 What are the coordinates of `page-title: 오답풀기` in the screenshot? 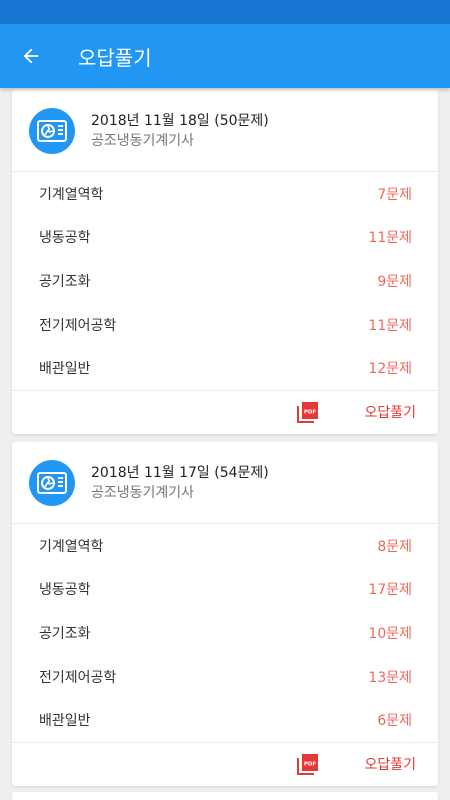 It's located at (115, 57).